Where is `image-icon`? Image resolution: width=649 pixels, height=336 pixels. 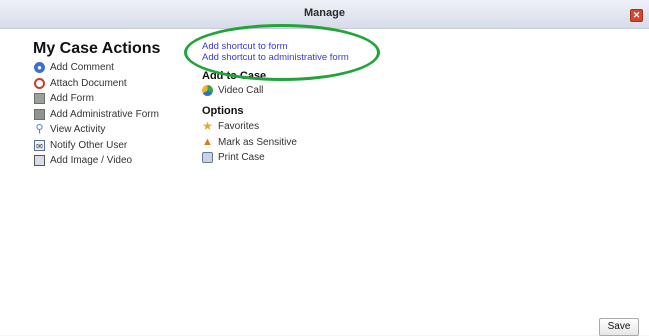 image-icon is located at coordinates (39, 161).